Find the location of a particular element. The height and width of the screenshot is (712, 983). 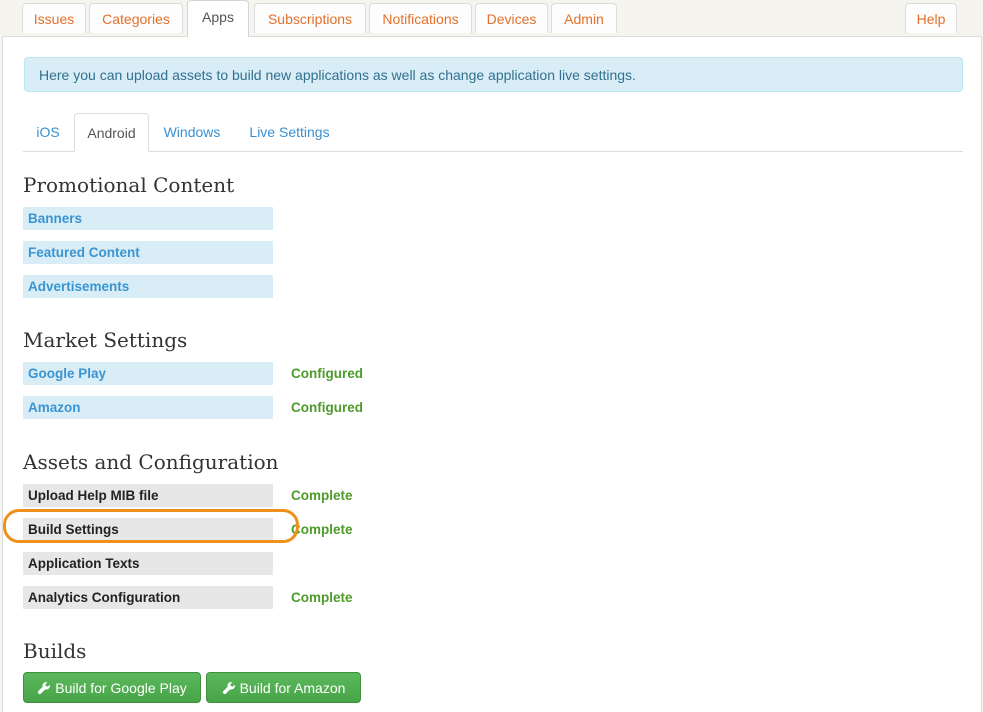

build-google-play-button: Build for Google Play is located at coordinates (112, 687).